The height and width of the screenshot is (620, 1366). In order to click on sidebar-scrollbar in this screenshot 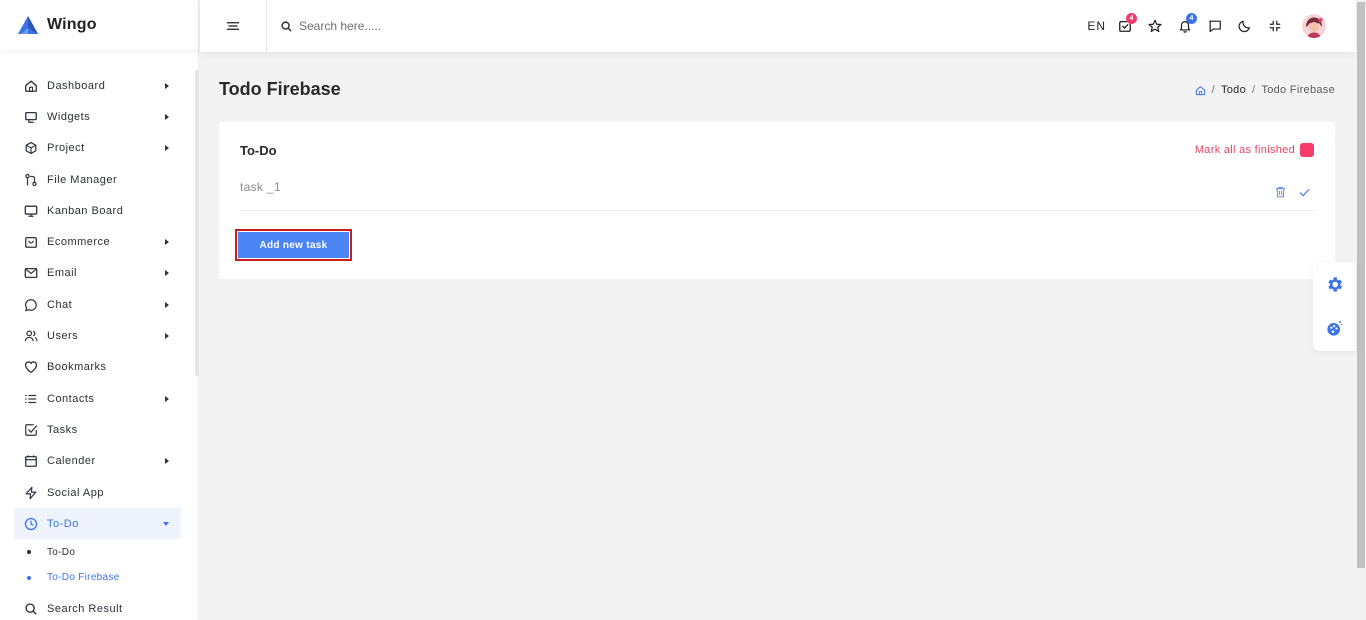, I will do `click(197, 223)`.